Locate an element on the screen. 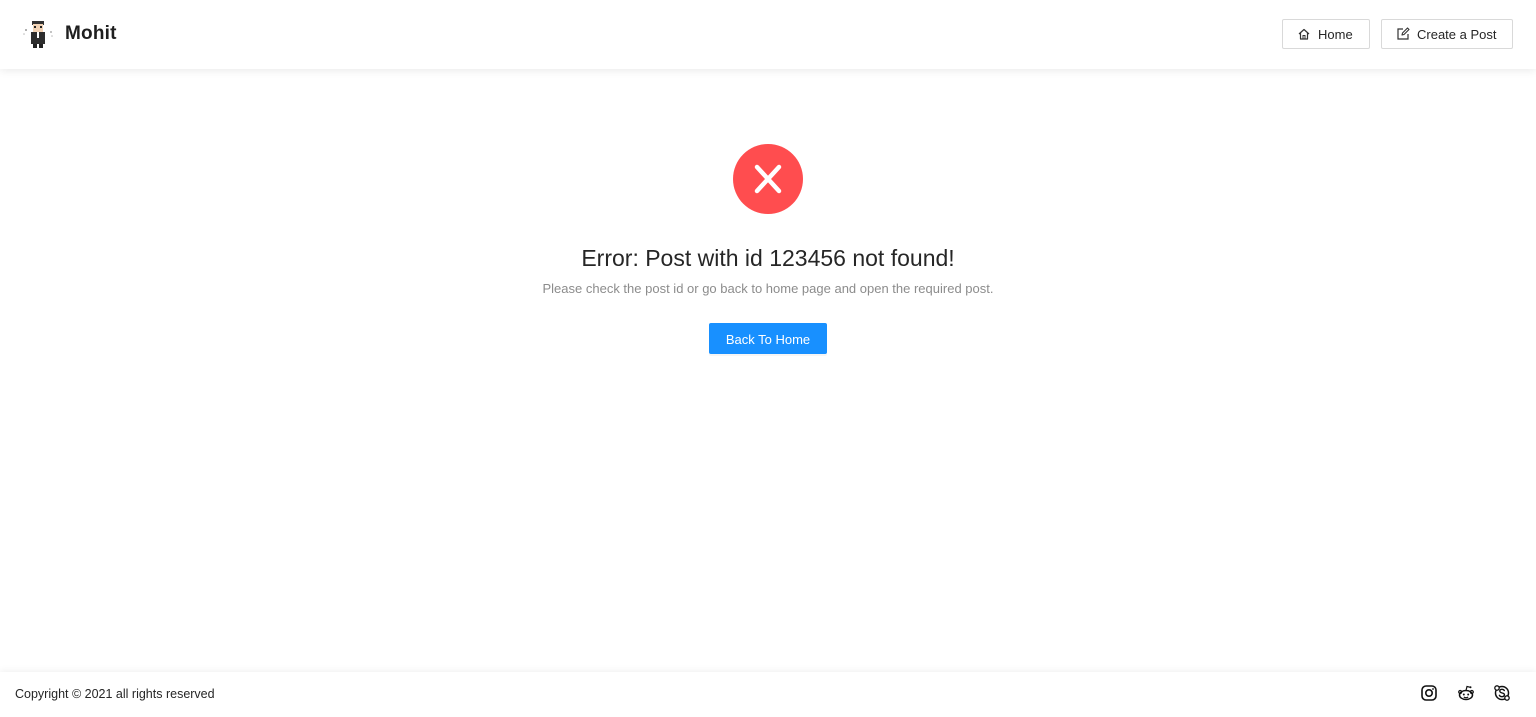  top-navbar: Mohit Home Create a Post is located at coordinates (768, 34).